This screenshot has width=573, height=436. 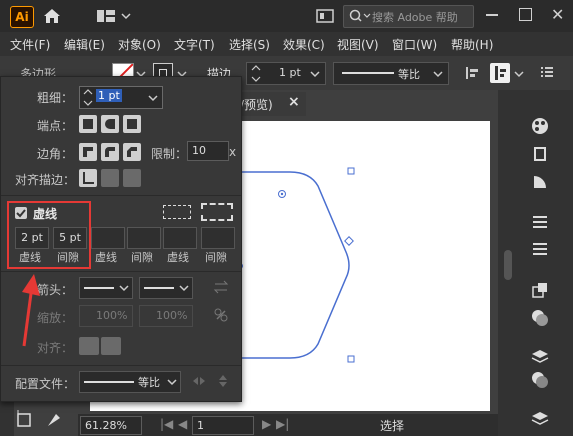 I want to click on cap-label: 端点：, so click(x=55, y=126).